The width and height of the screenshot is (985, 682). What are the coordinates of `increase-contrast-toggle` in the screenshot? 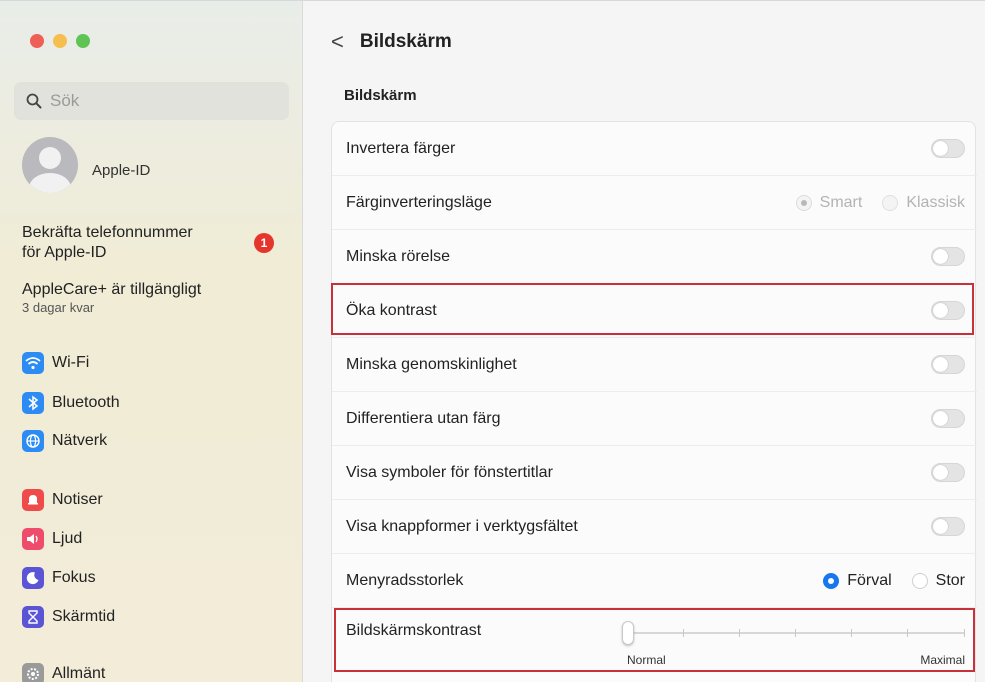 It's located at (948, 310).